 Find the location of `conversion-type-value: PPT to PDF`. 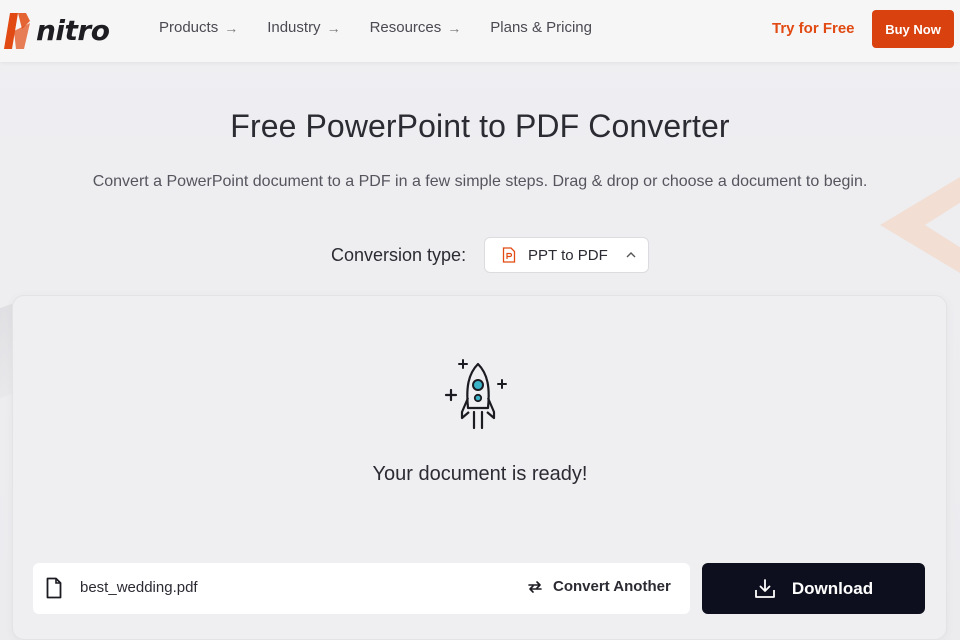

conversion-type-value: PPT to PDF is located at coordinates (568, 255).